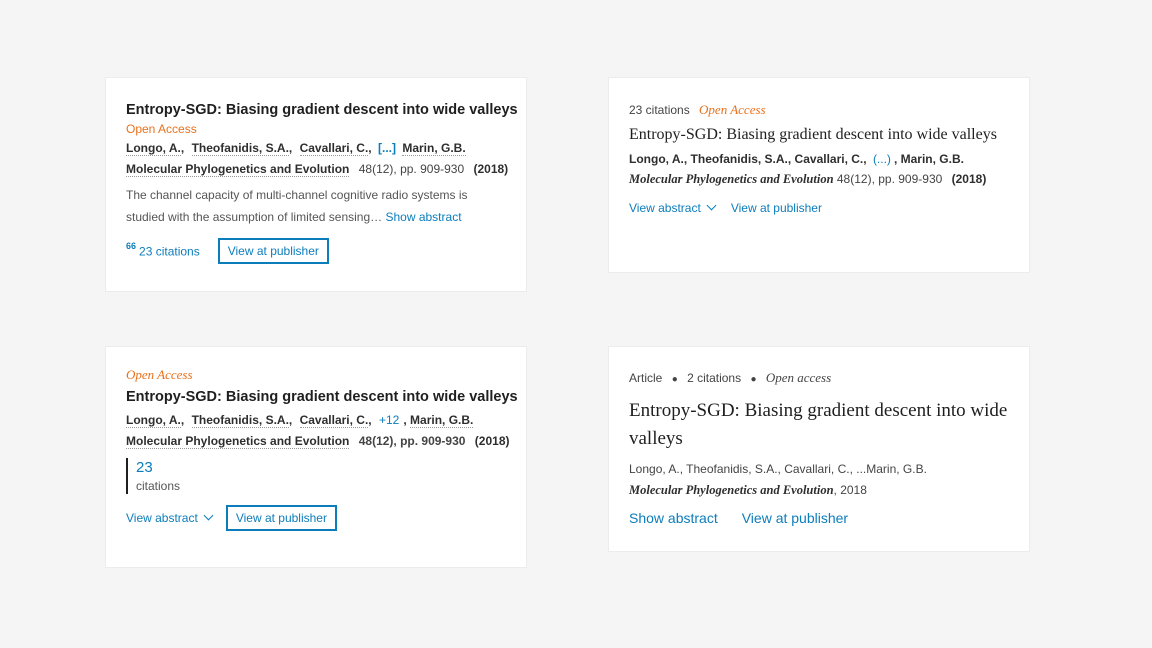 The height and width of the screenshot is (648, 1152). Describe the element at coordinates (646, 378) in the screenshot. I see `document-type: Article` at that location.